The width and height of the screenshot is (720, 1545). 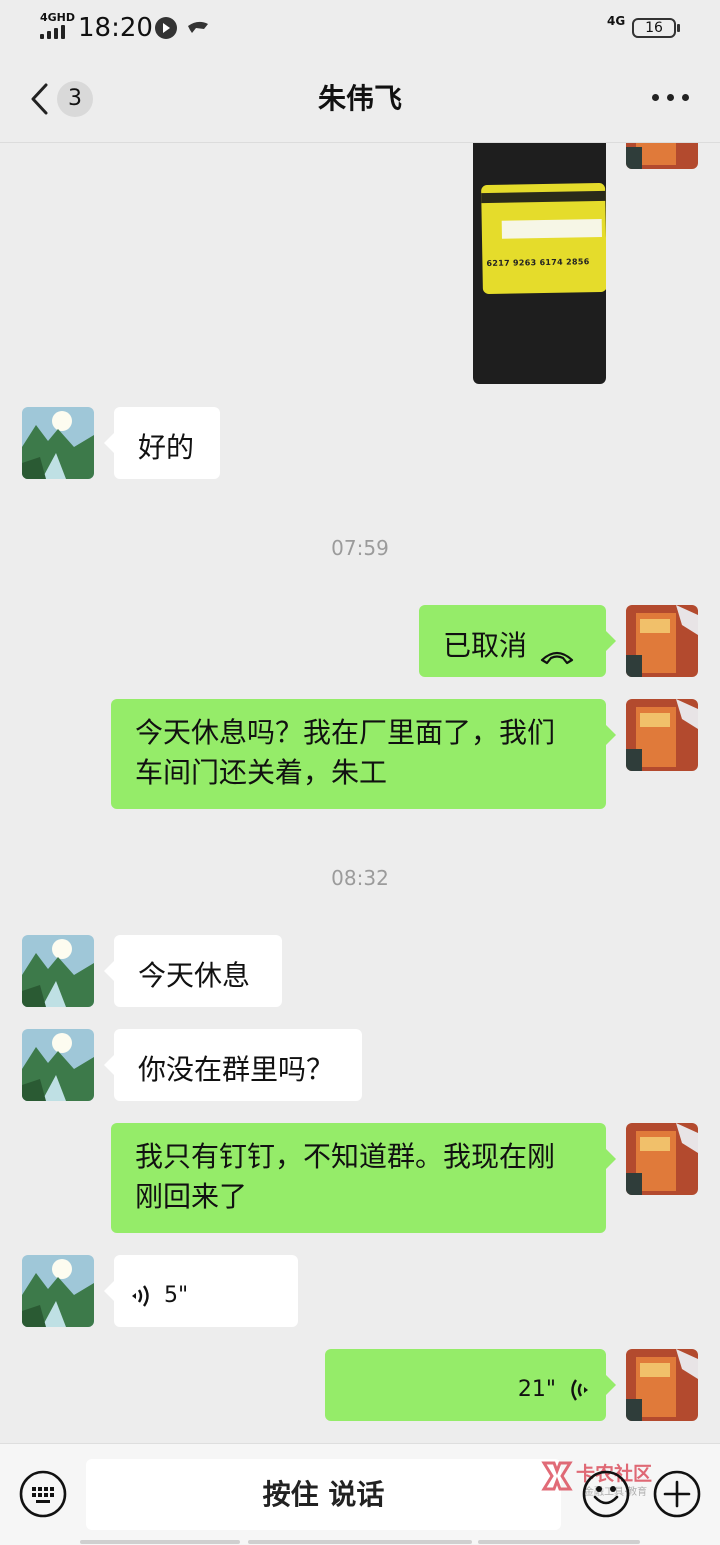 I want to click on battery-icon: 16, so click(x=656, y=28).